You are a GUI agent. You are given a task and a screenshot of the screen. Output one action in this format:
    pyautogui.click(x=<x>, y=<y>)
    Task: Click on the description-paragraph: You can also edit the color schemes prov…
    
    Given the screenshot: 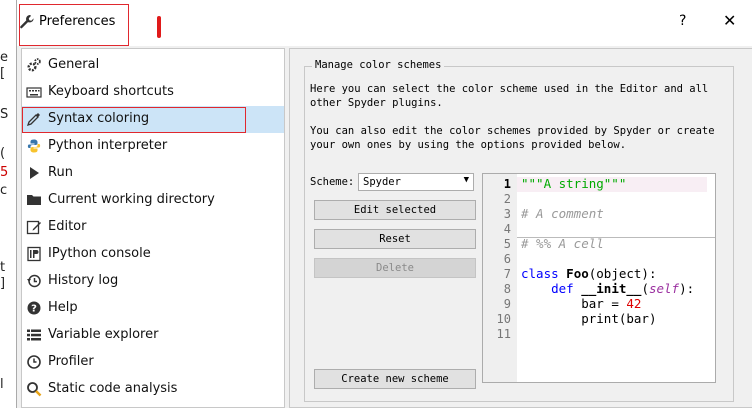 What is the action you would take?
    pyautogui.click(x=520, y=138)
    